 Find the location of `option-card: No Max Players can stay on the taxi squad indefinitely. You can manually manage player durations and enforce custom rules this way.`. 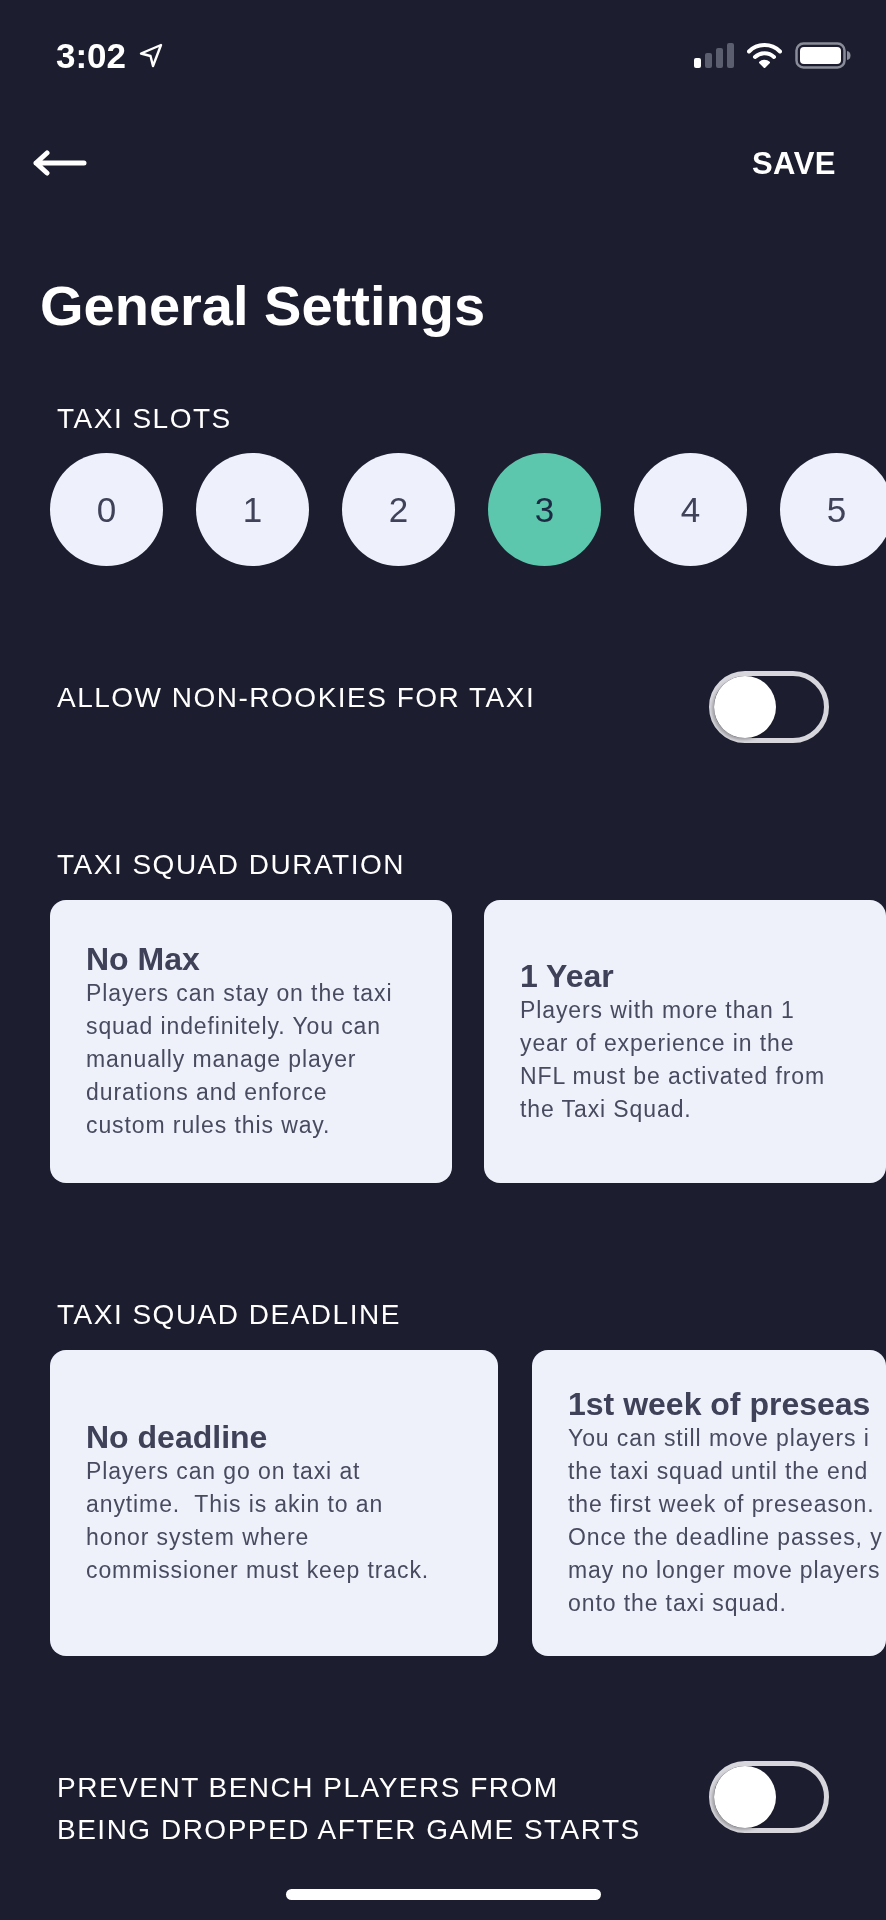

option-card: No Max Players can stay on the taxi squad indefinitely. You can manually manage player durations and enforce custom rules this way. is located at coordinates (251, 1041).